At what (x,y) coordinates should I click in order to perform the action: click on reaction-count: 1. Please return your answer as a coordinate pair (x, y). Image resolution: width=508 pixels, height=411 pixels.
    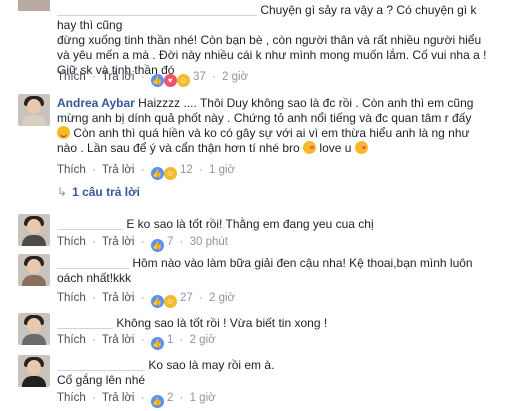
    Looking at the image, I should click on (170, 340).